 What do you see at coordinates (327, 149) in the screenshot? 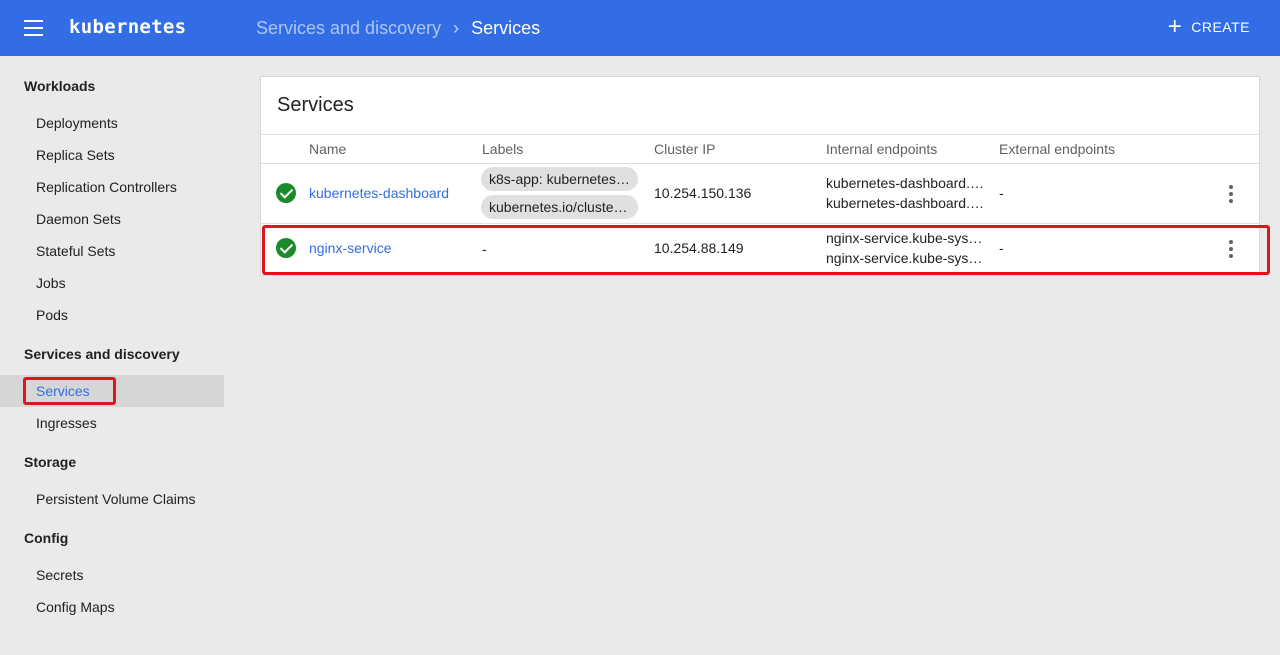
I see `column-header-name: Name` at bounding box center [327, 149].